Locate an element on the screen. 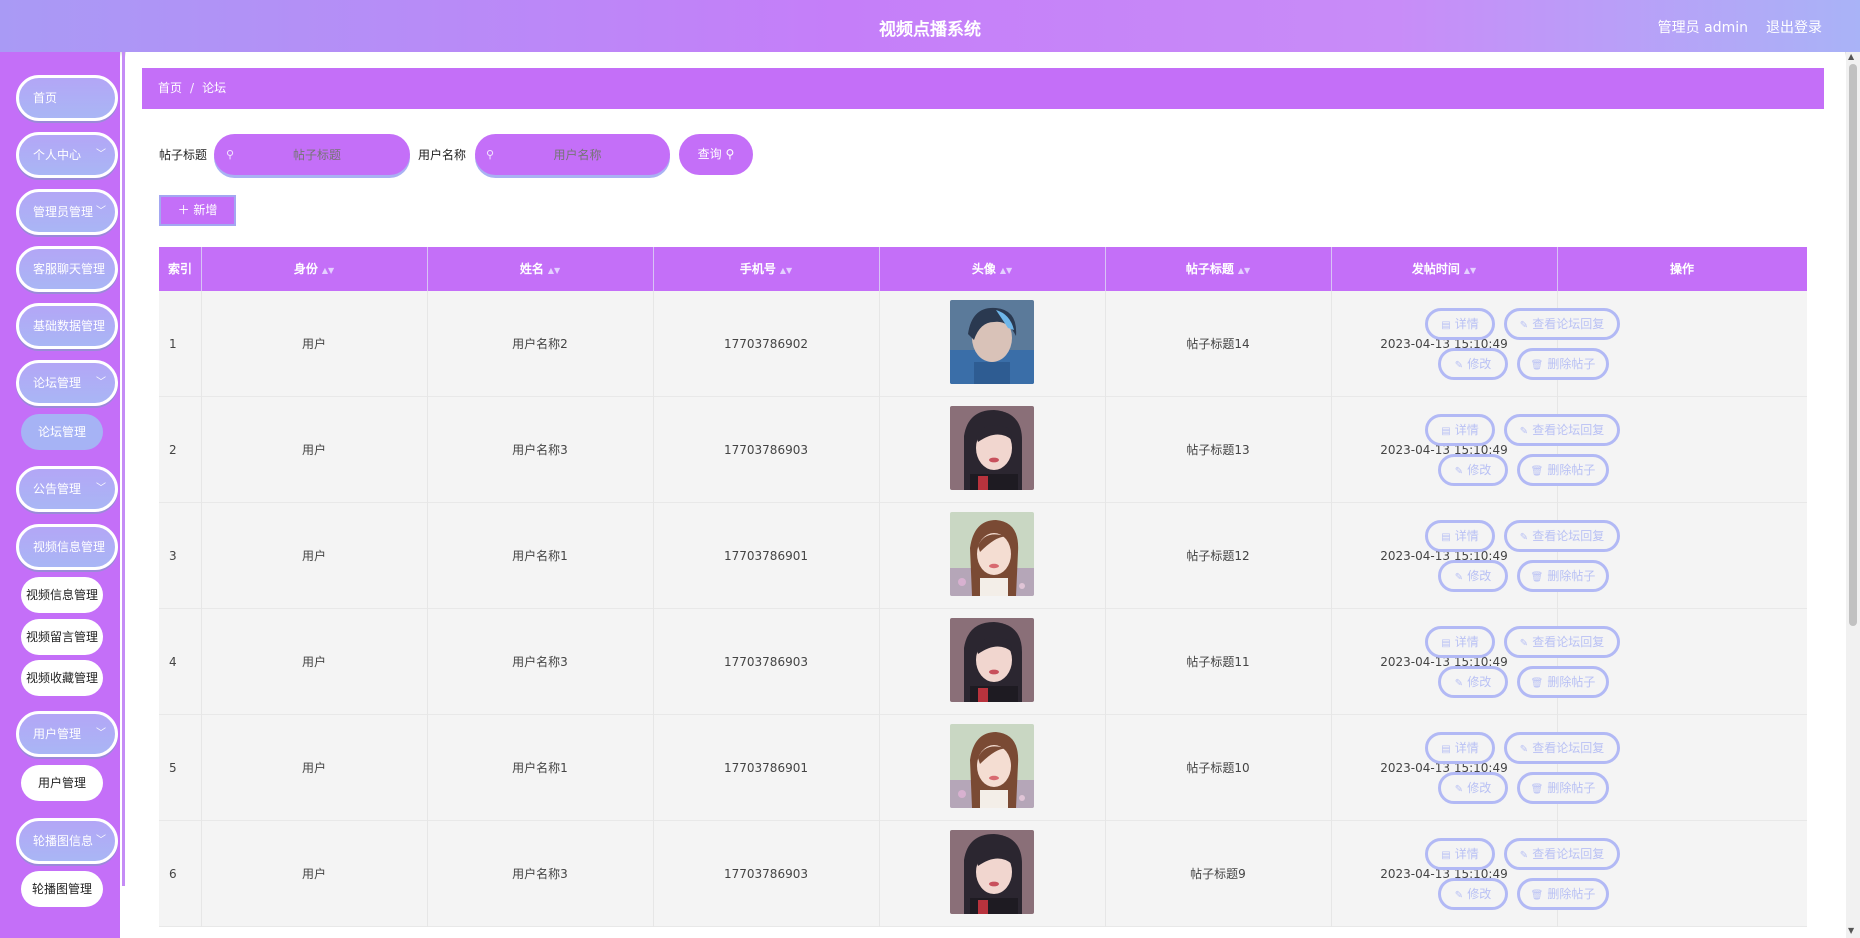  query-button: 查询 ⚲ is located at coordinates (716, 154).